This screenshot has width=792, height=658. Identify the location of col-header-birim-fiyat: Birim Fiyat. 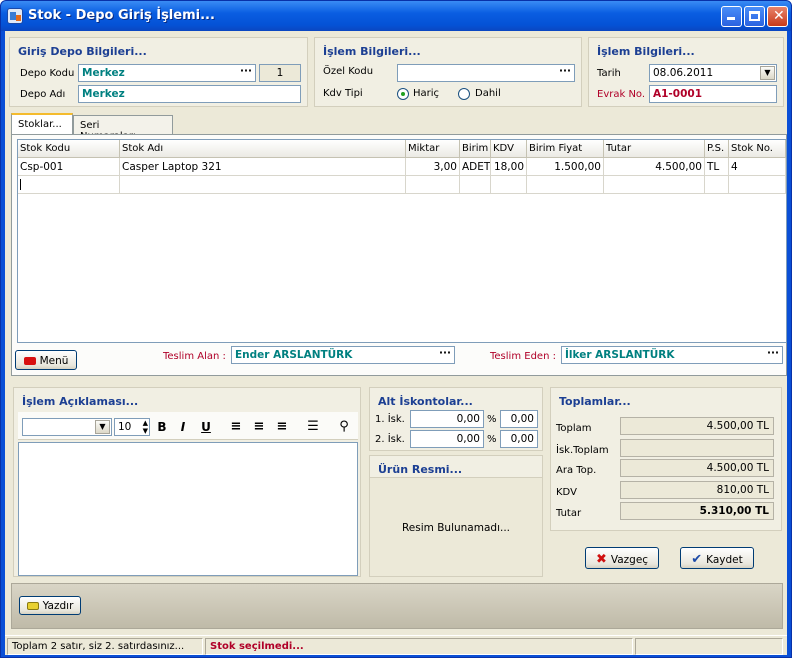
(565, 149).